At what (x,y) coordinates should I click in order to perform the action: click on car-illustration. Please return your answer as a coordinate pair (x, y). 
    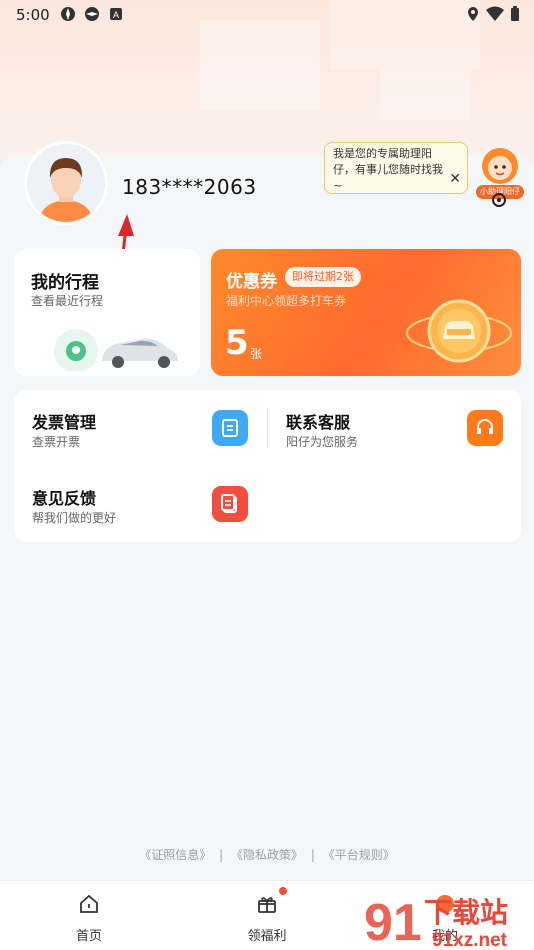
    Looking at the image, I should click on (116, 350).